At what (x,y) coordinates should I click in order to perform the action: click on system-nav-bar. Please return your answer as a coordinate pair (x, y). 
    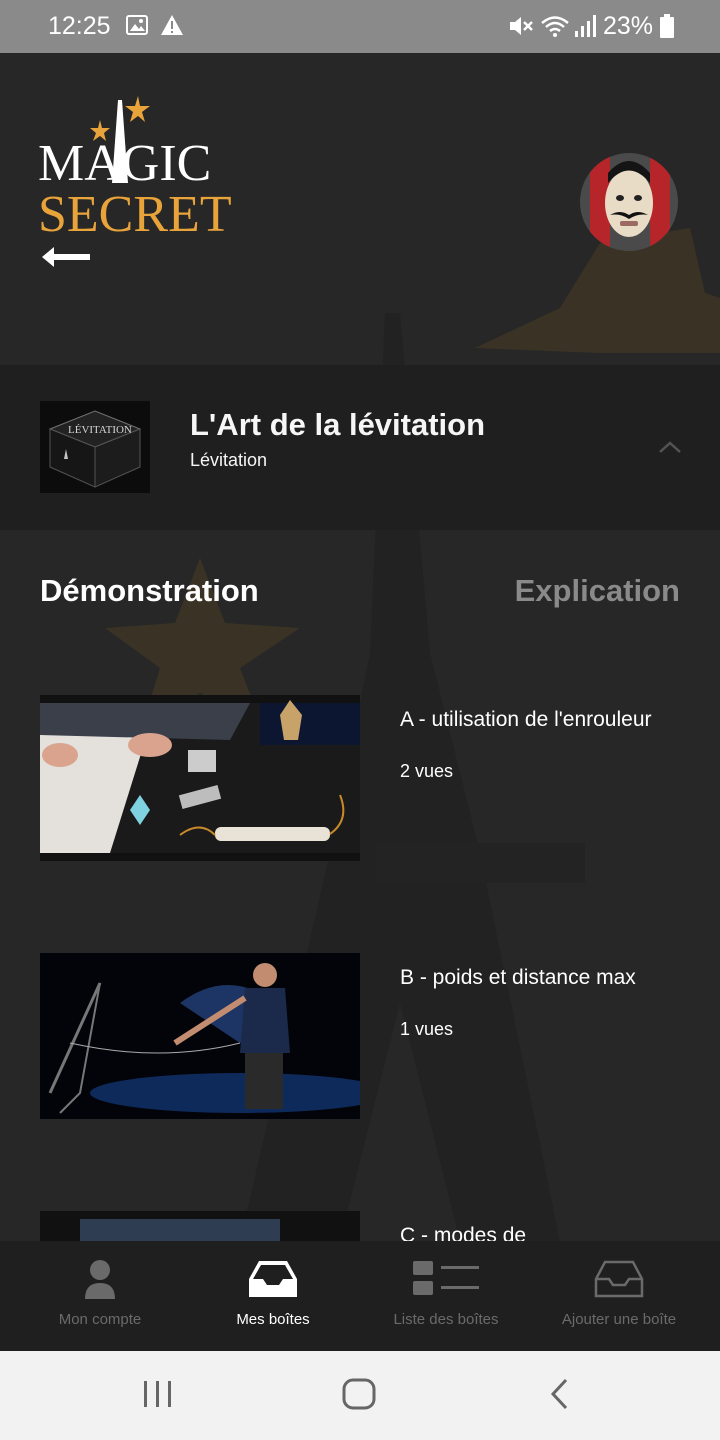
    Looking at the image, I should click on (360, 1395).